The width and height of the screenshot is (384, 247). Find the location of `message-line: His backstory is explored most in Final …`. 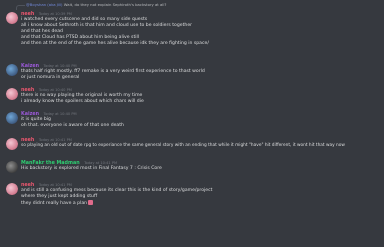

message-line: His backstory is explored most in Final … is located at coordinates (91, 168).